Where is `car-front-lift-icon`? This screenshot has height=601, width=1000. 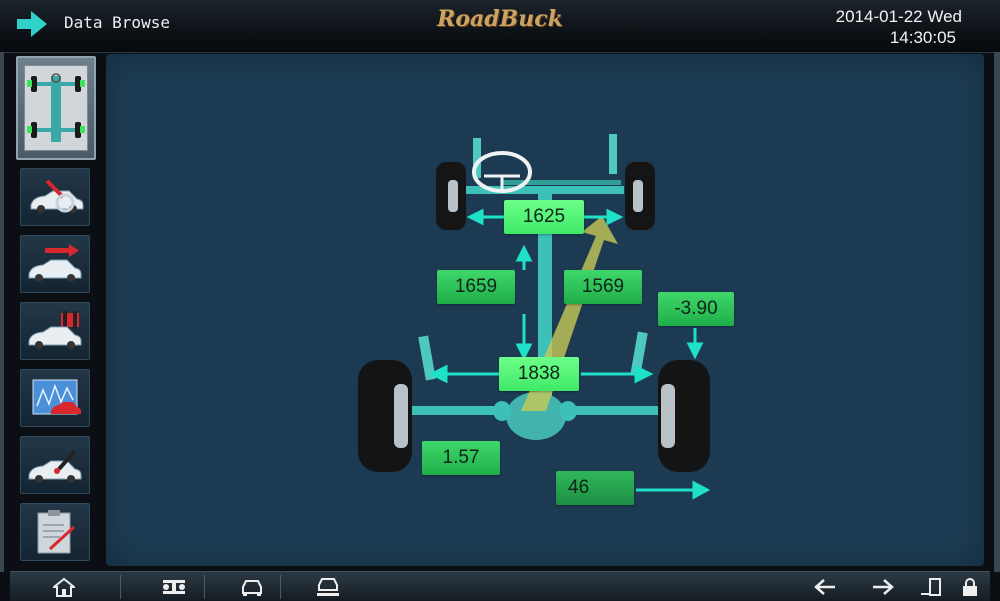
car-front-lift-icon is located at coordinates (328, 587).